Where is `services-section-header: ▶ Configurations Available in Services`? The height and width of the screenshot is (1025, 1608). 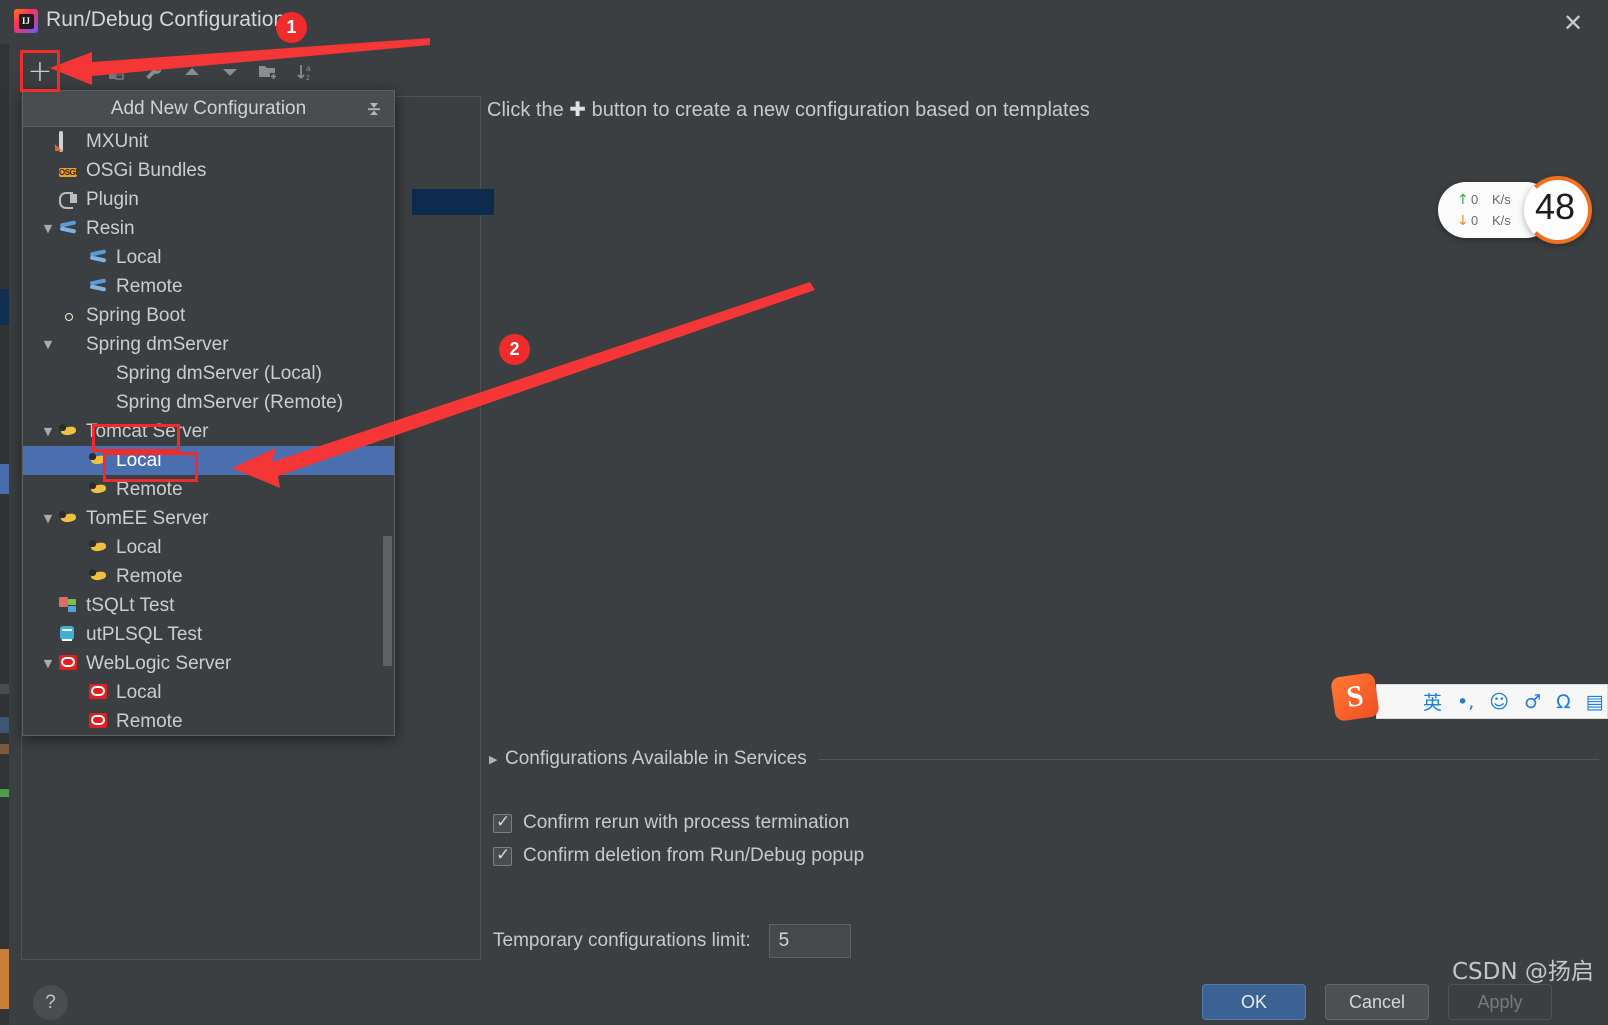 services-section-header: ▶ Configurations Available in Services is located at coordinates (1044, 759).